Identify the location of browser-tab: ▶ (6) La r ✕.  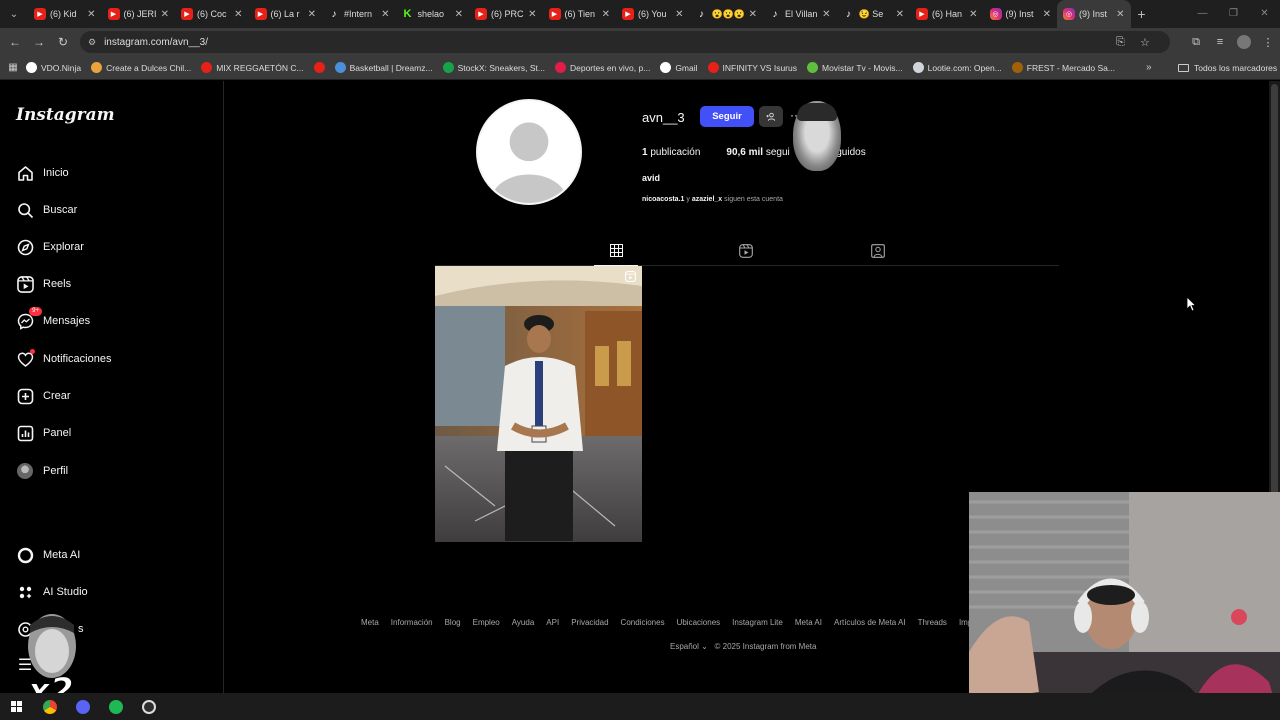
(286, 14).